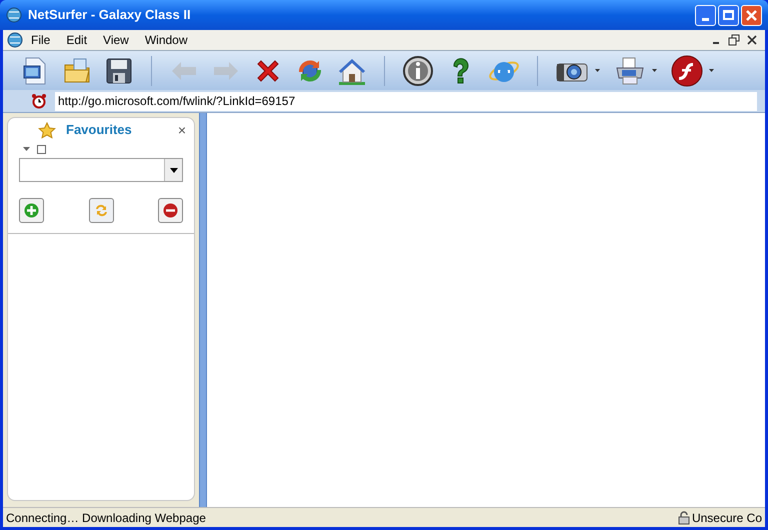 The image size is (768, 530). What do you see at coordinates (182, 130) in the screenshot?
I see `panel-close-button: ×` at bounding box center [182, 130].